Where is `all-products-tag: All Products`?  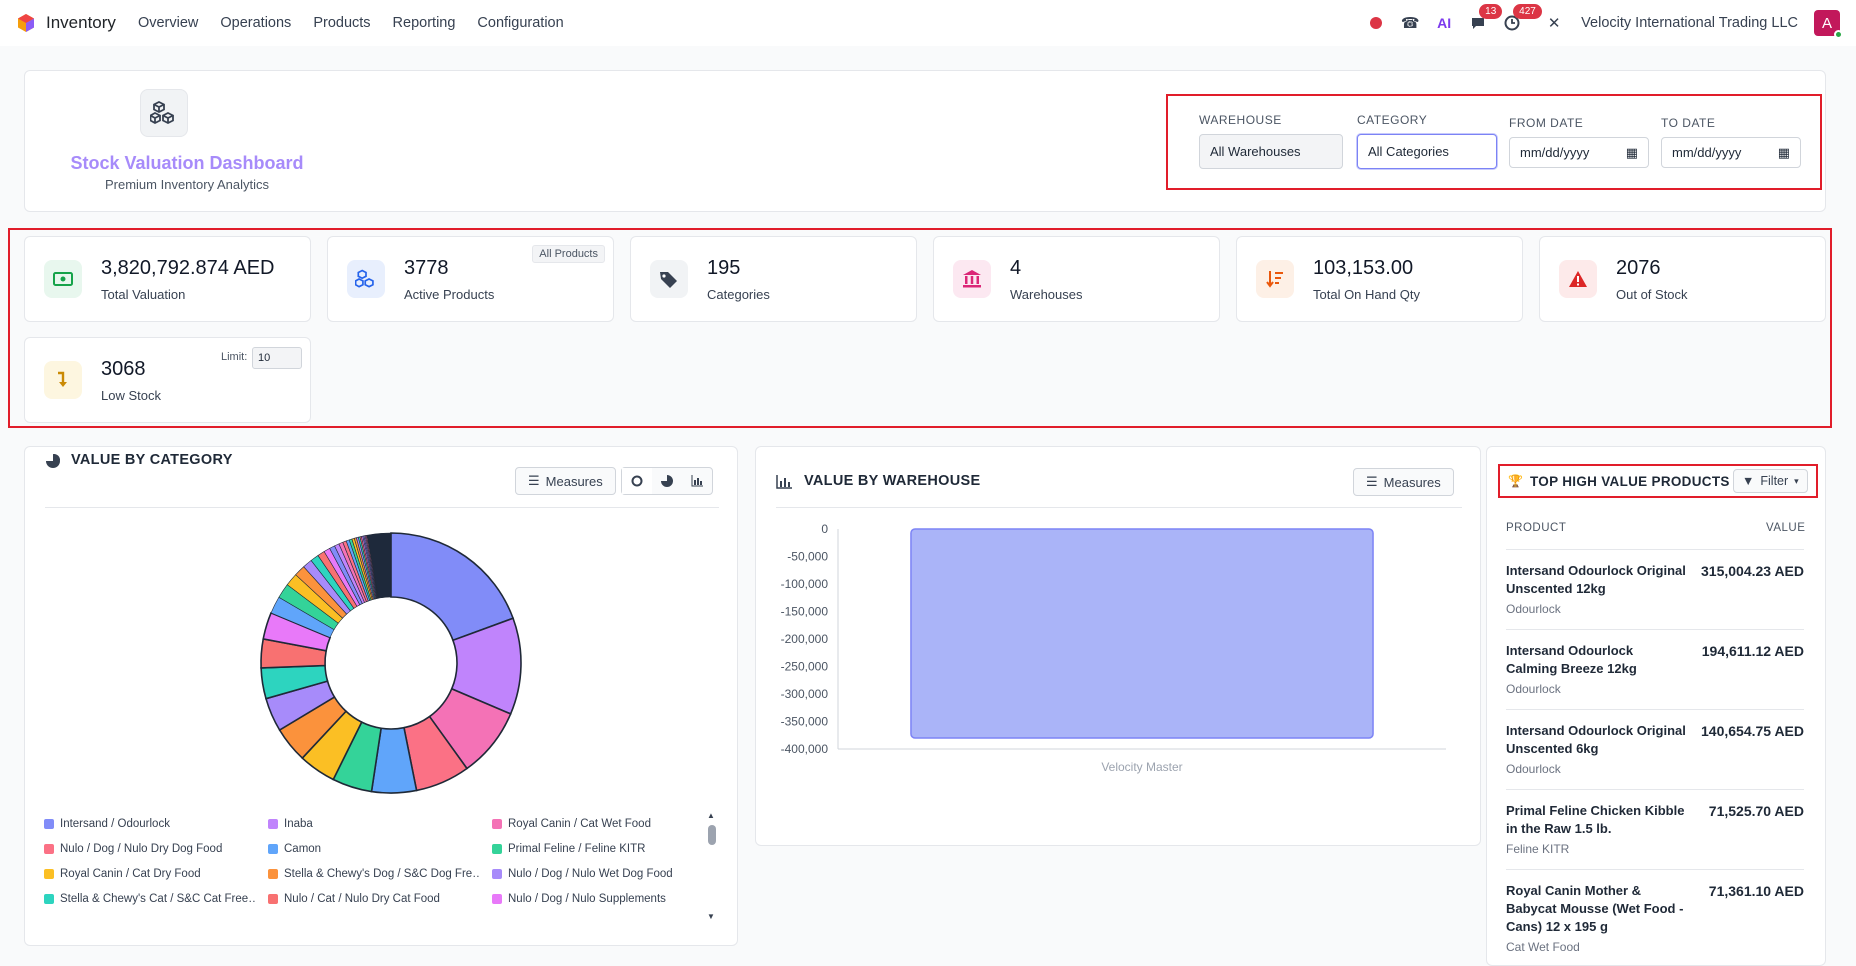
all-products-tag: All Products is located at coordinates (568, 254).